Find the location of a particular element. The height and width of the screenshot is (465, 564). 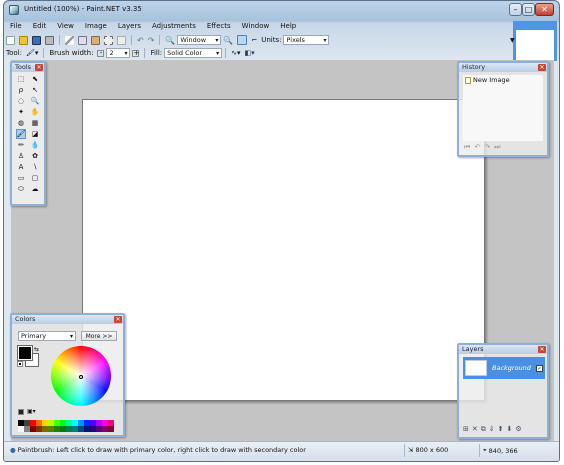

crop-to-selection-icon is located at coordinates (108, 40).